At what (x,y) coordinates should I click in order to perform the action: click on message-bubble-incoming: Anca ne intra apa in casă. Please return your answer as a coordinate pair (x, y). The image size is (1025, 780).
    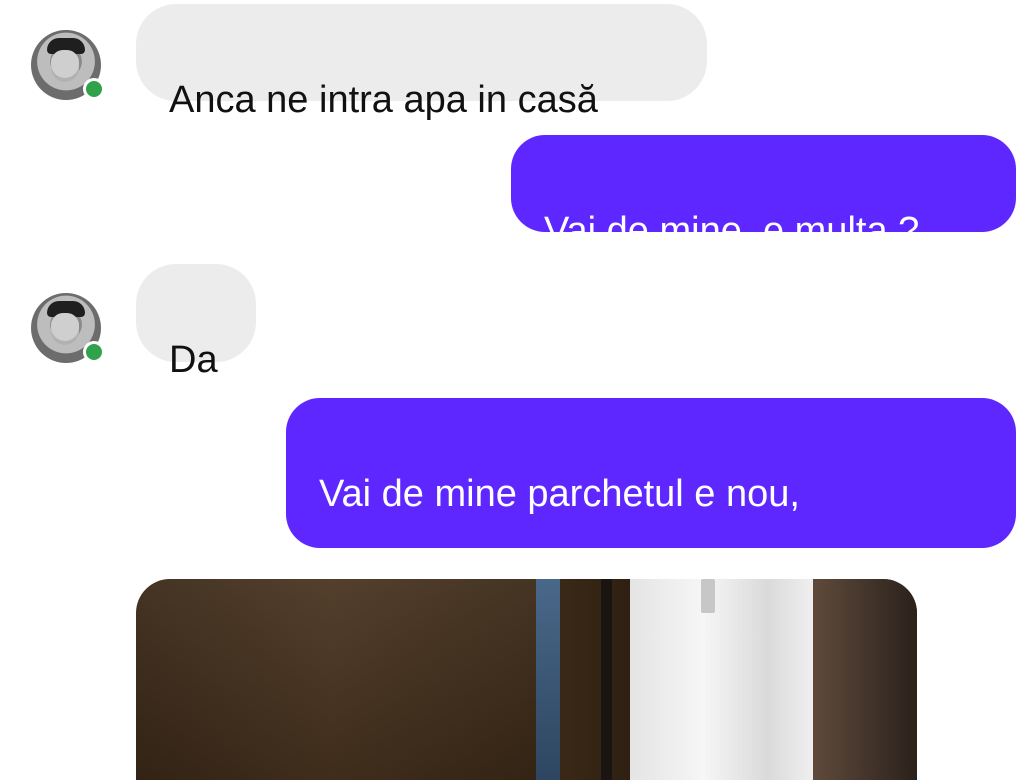
    Looking at the image, I should click on (421, 62).